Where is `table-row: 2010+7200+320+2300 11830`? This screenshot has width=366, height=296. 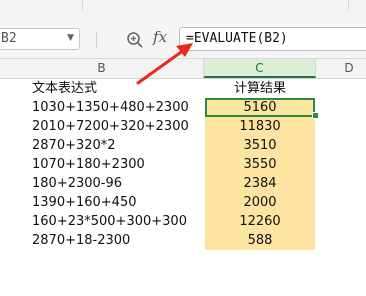 table-row: 2010+7200+320+2300 11830 is located at coordinates (183, 126).